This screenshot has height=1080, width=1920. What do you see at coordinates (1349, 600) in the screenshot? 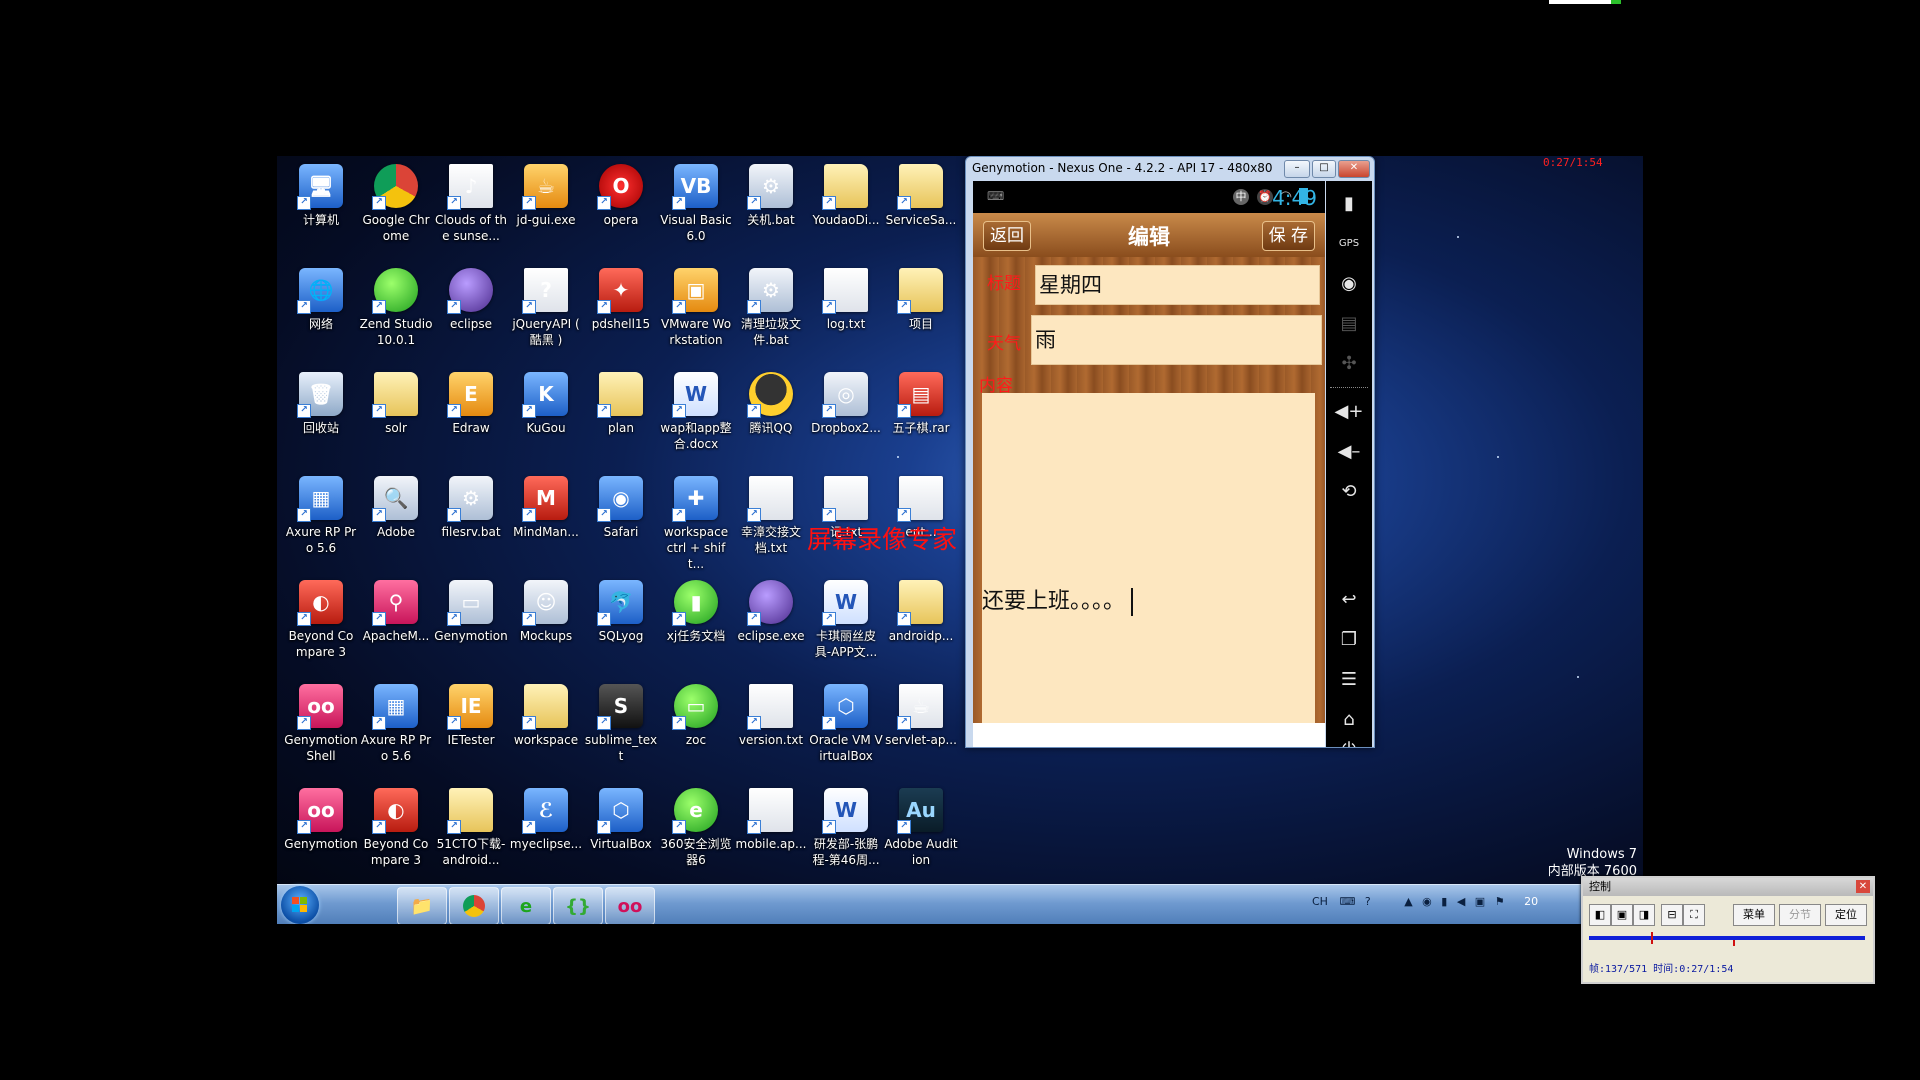
I see `back-icon: ↩` at bounding box center [1349, 600].